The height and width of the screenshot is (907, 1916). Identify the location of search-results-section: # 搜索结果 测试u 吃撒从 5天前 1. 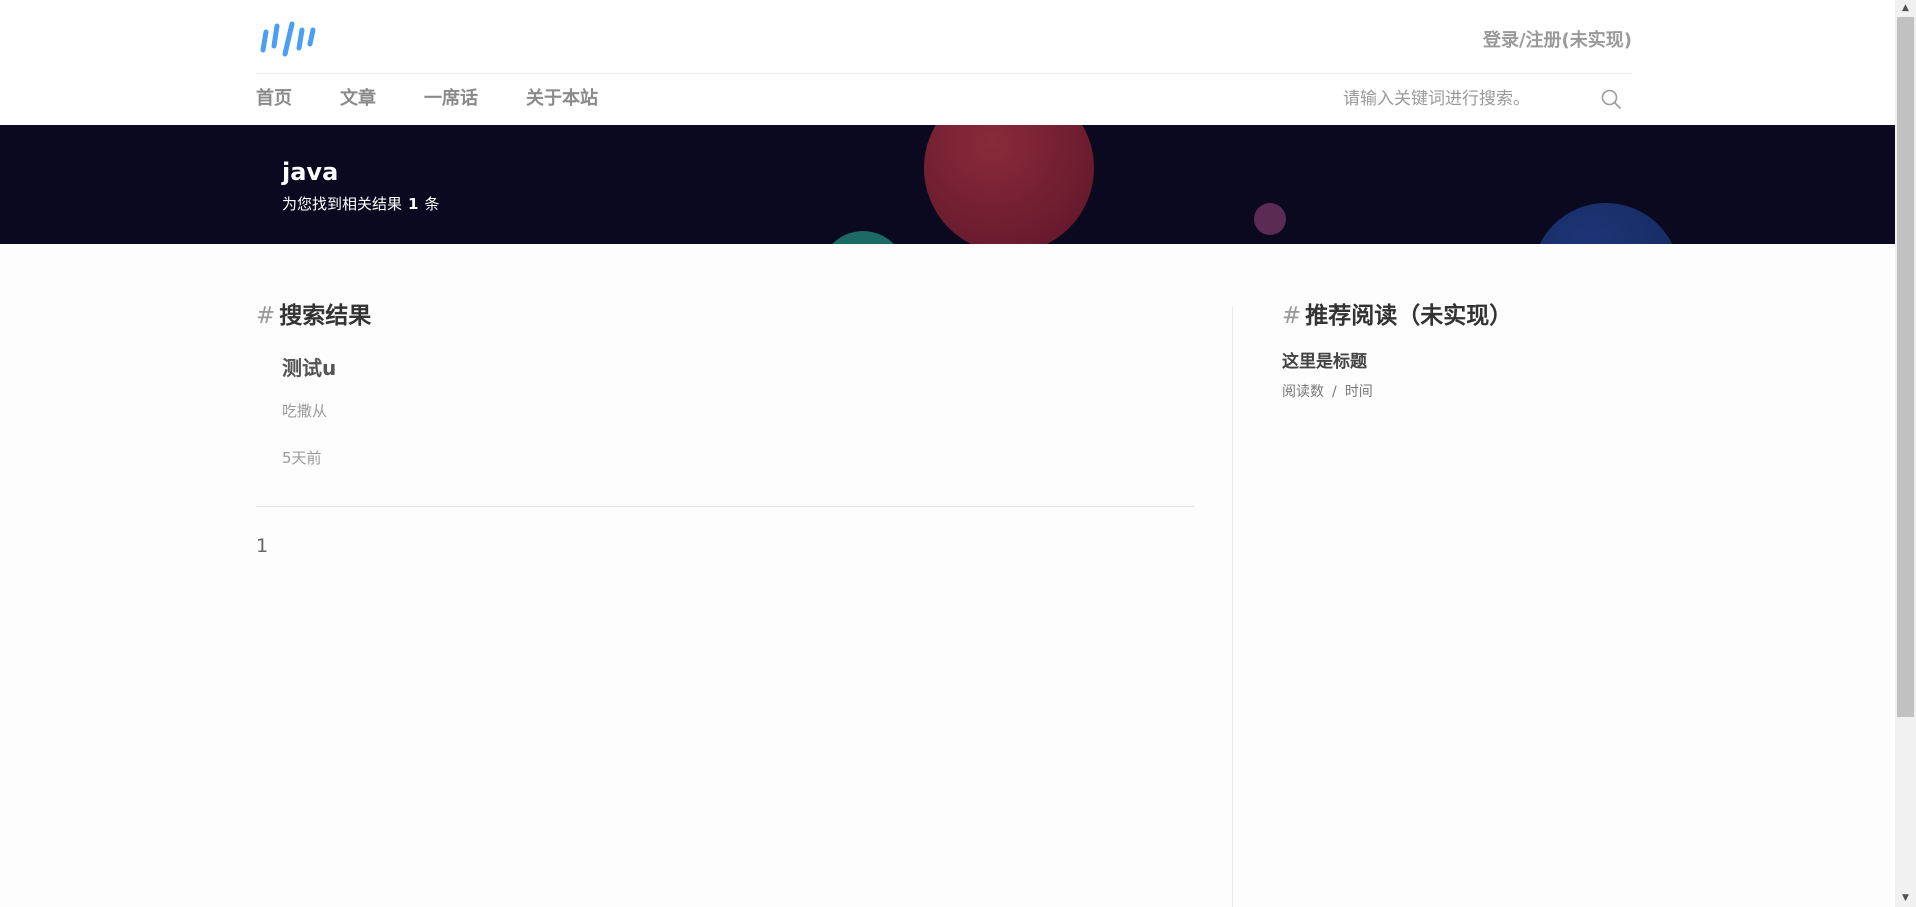
(725, 428).